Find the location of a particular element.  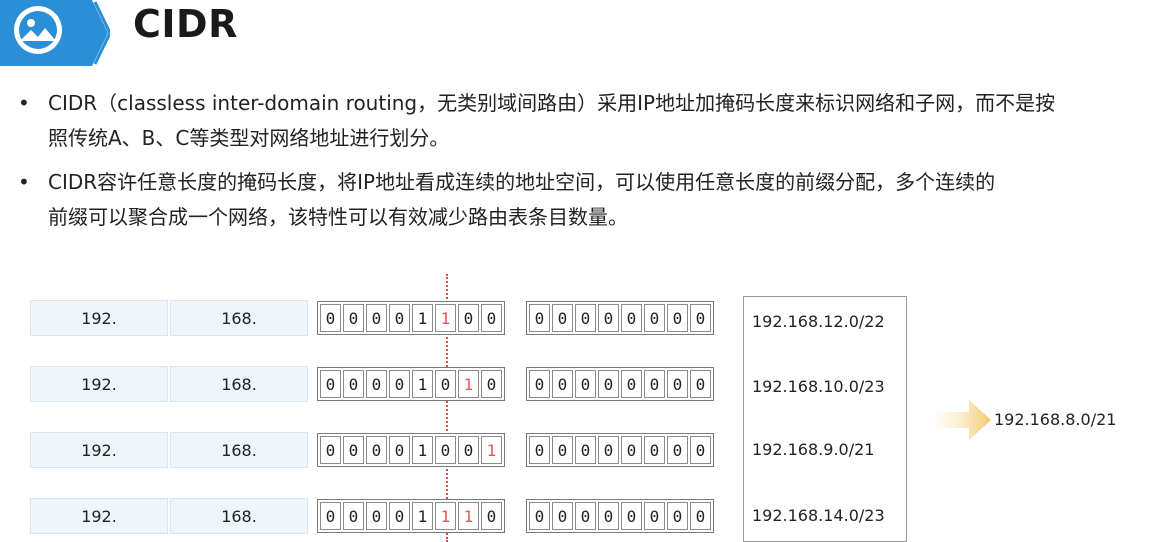

arrow-right-icon is located at coordinates (963, 420).